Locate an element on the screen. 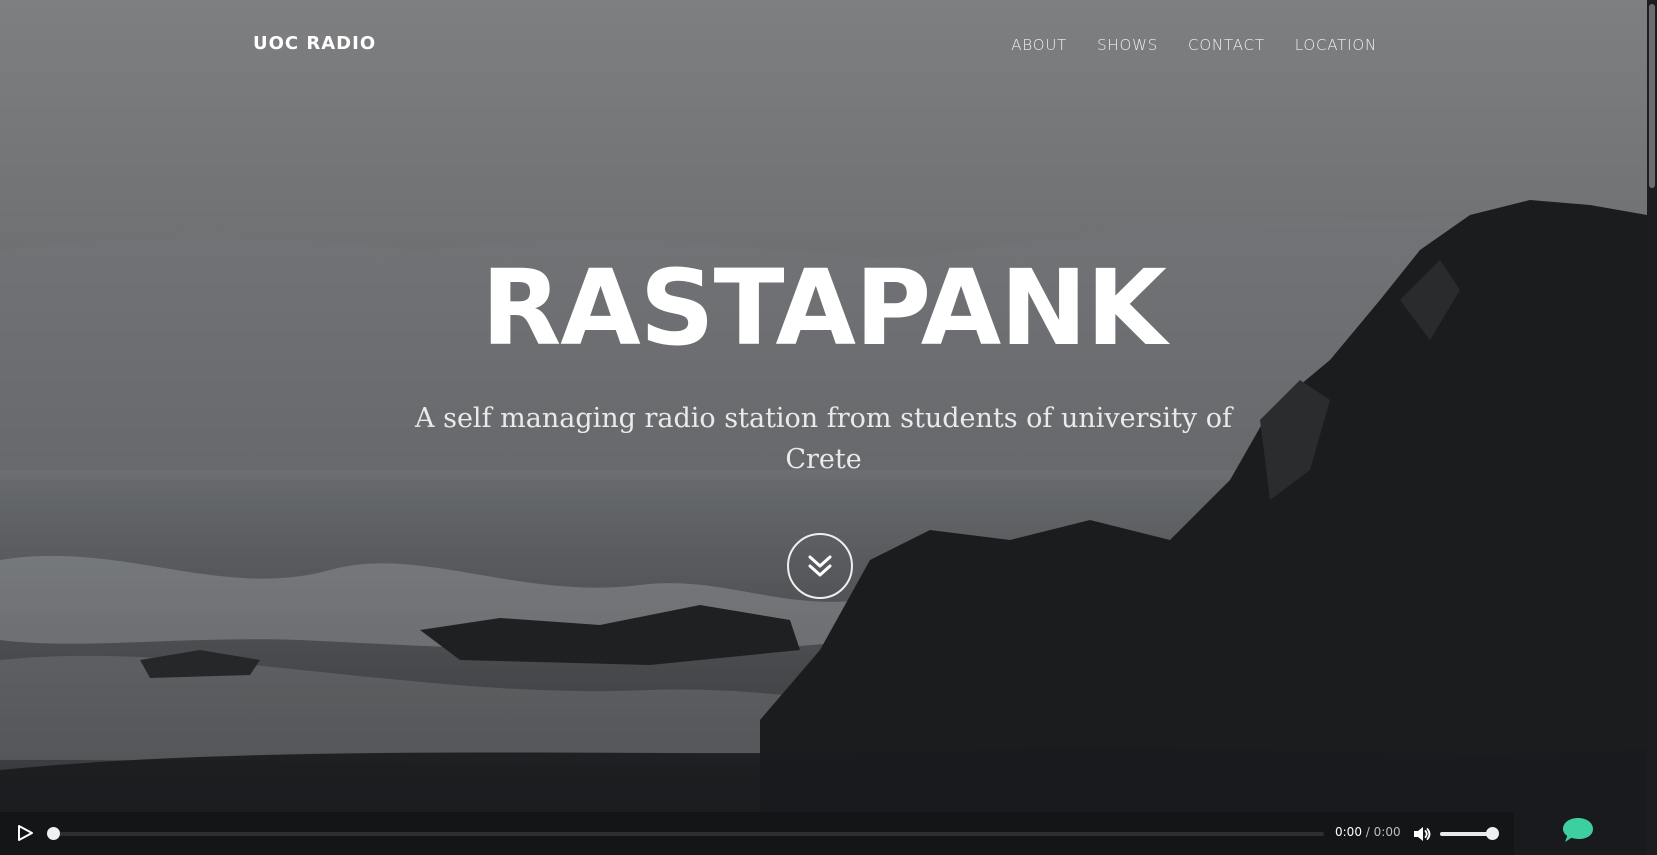 The height and width of the screenshot is (855, 1657). nav-menu: ABOUT SHOWS CONTACT LOCATION is located at coordinates (1194, 45).